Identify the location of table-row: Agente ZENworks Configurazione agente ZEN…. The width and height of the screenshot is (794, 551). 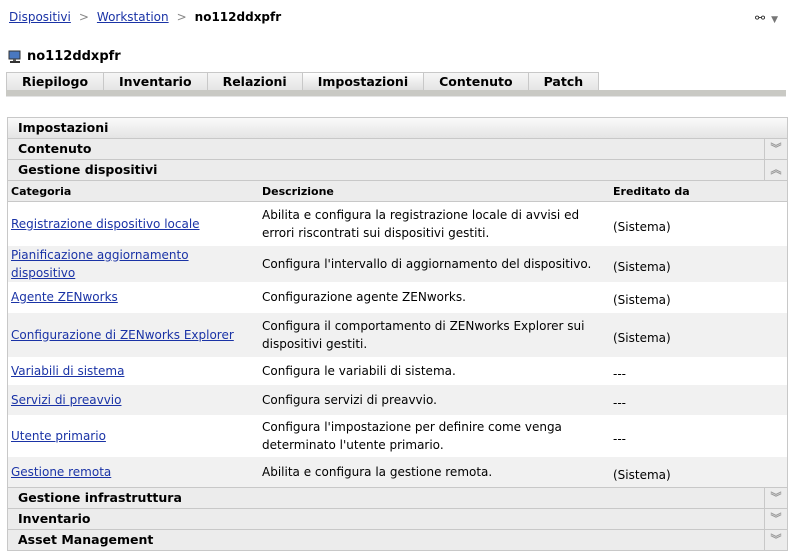
(397, 297).